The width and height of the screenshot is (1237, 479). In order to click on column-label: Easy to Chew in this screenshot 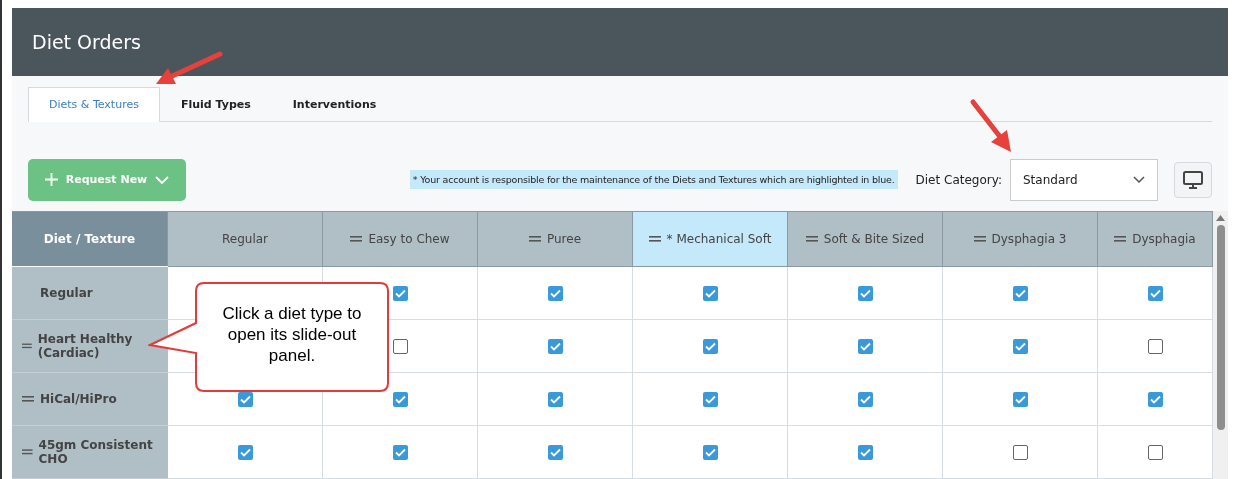, I will do `click(409, 239)`.